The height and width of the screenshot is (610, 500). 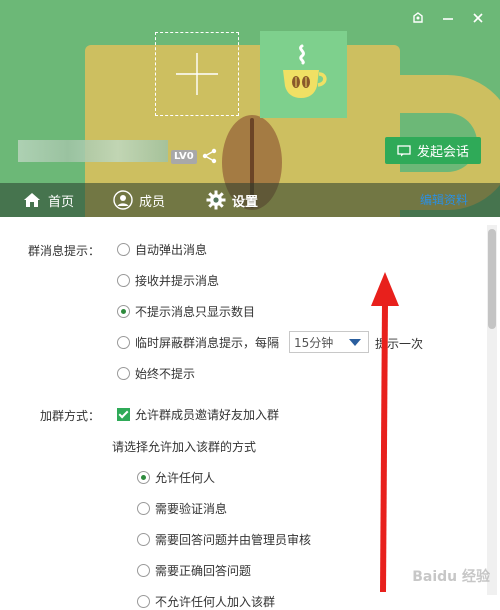 I want to click on option-receive-notify: 接收并提示消息, so click(x=168, y=280).